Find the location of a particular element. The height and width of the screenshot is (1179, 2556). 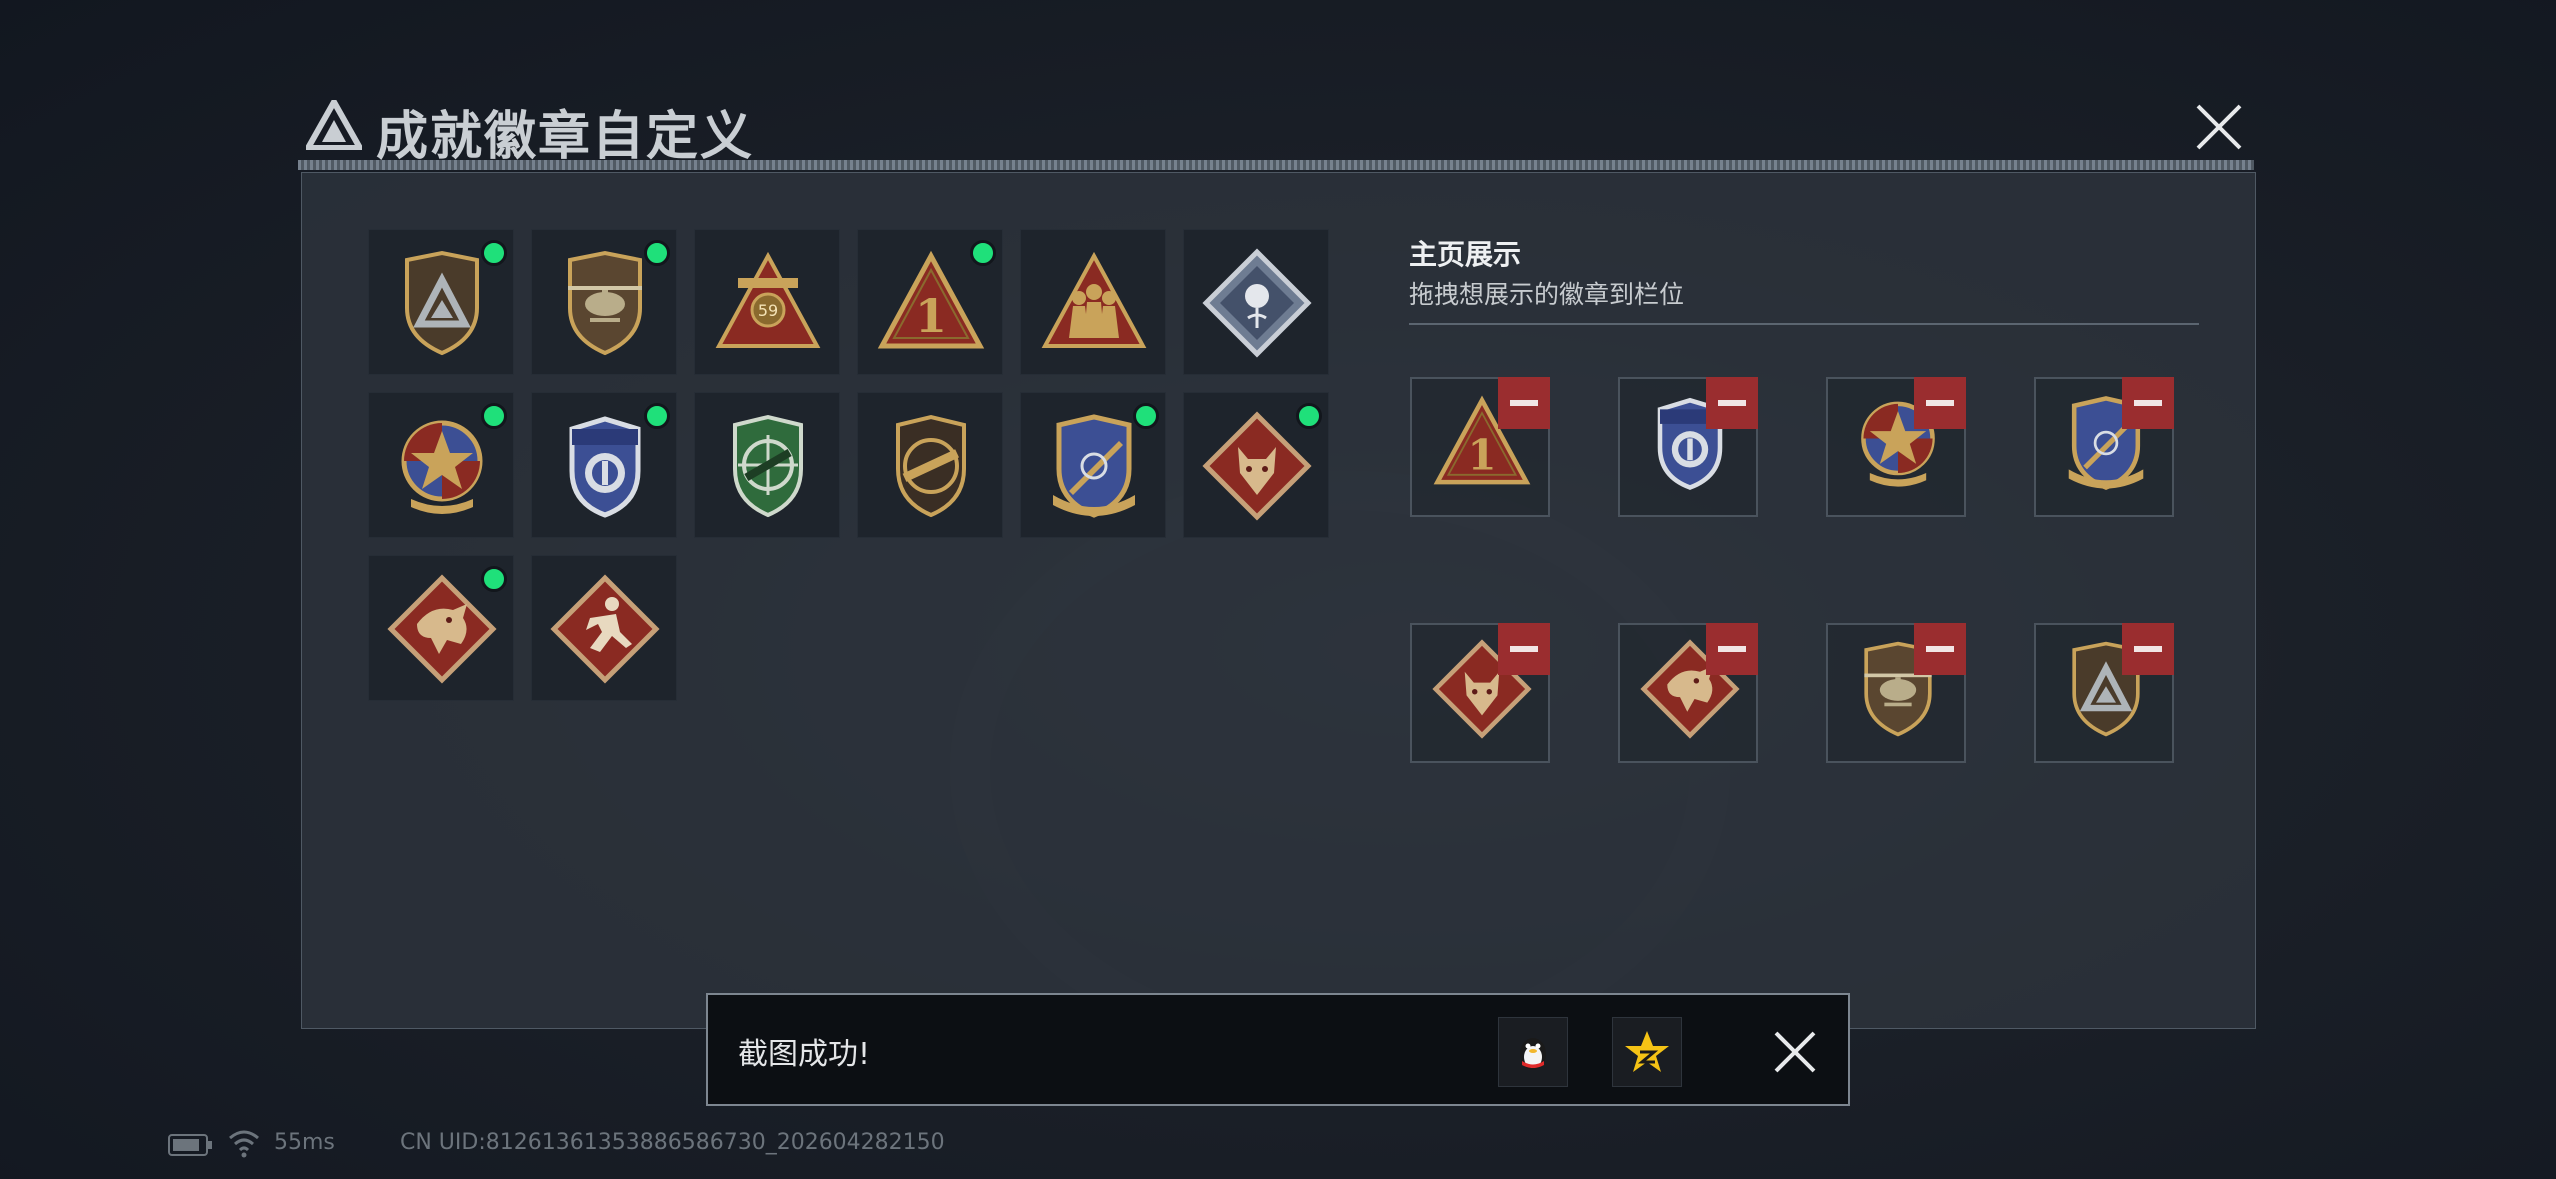

badge-cell-rocket-shield-badge is located at coordinates (1093, 465).